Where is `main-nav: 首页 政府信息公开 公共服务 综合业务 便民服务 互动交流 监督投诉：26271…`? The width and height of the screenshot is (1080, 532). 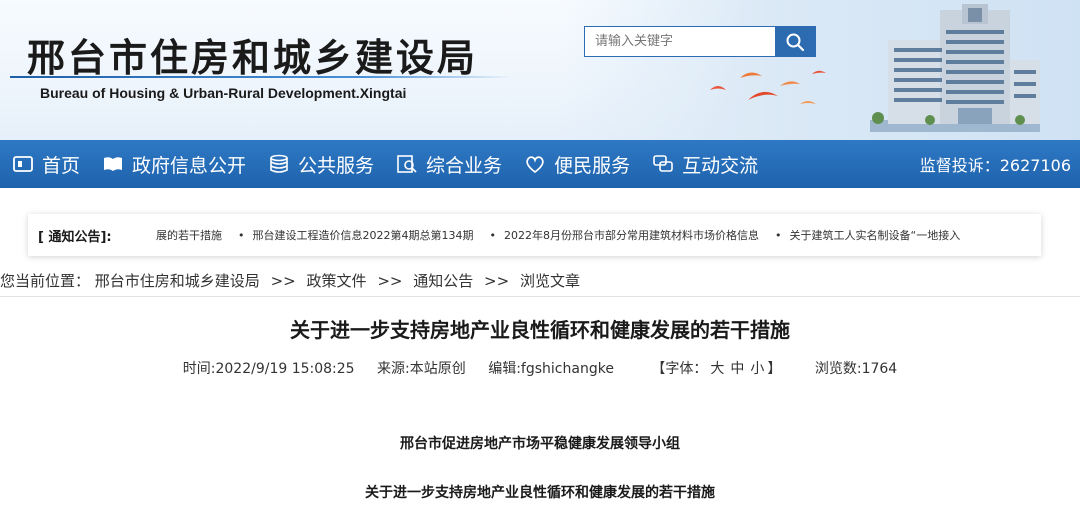
main-nav: 首页 政府信息公开 公共服务 综合业务 便民服务 互动交流 监督投诉：26271… is located at coordinates (540, 164).